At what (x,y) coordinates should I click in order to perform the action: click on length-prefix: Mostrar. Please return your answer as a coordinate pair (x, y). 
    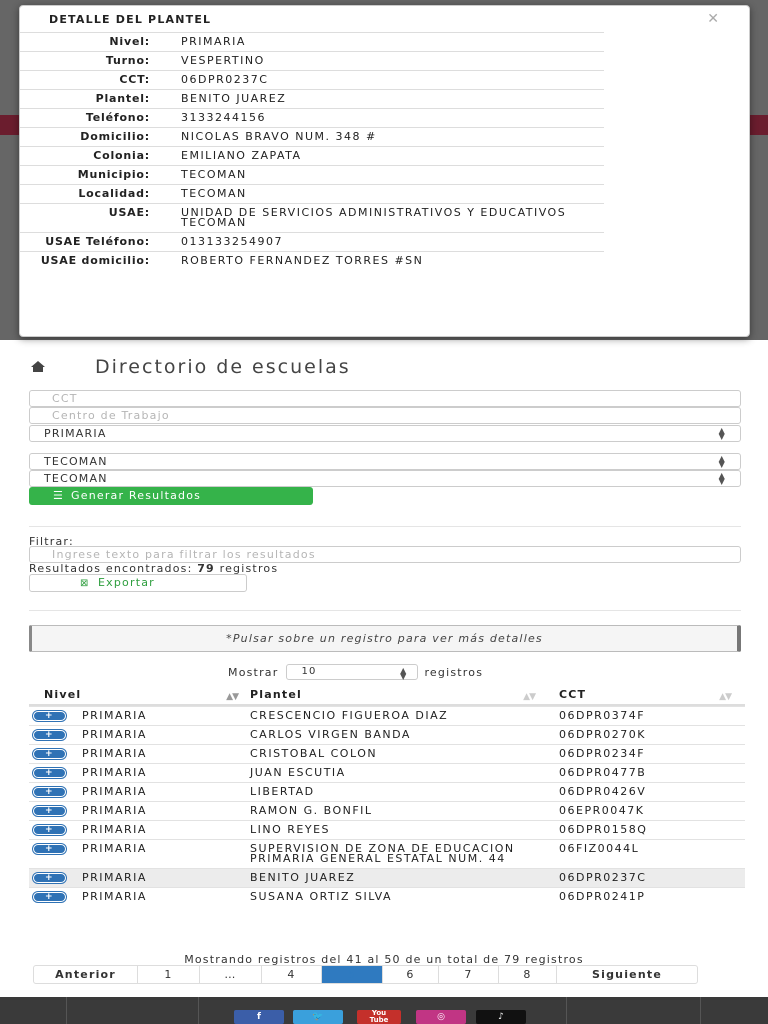
    Looking at the image, I should click on (253, 672).